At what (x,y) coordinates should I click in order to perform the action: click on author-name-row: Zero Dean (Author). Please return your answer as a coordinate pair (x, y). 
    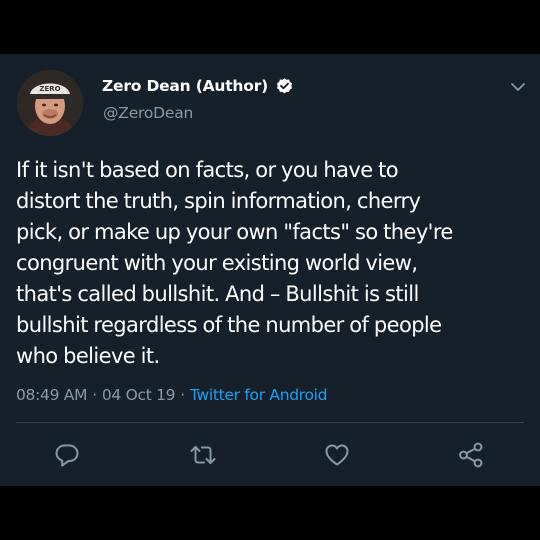
    Looking at the image, I should click on (198, 86).